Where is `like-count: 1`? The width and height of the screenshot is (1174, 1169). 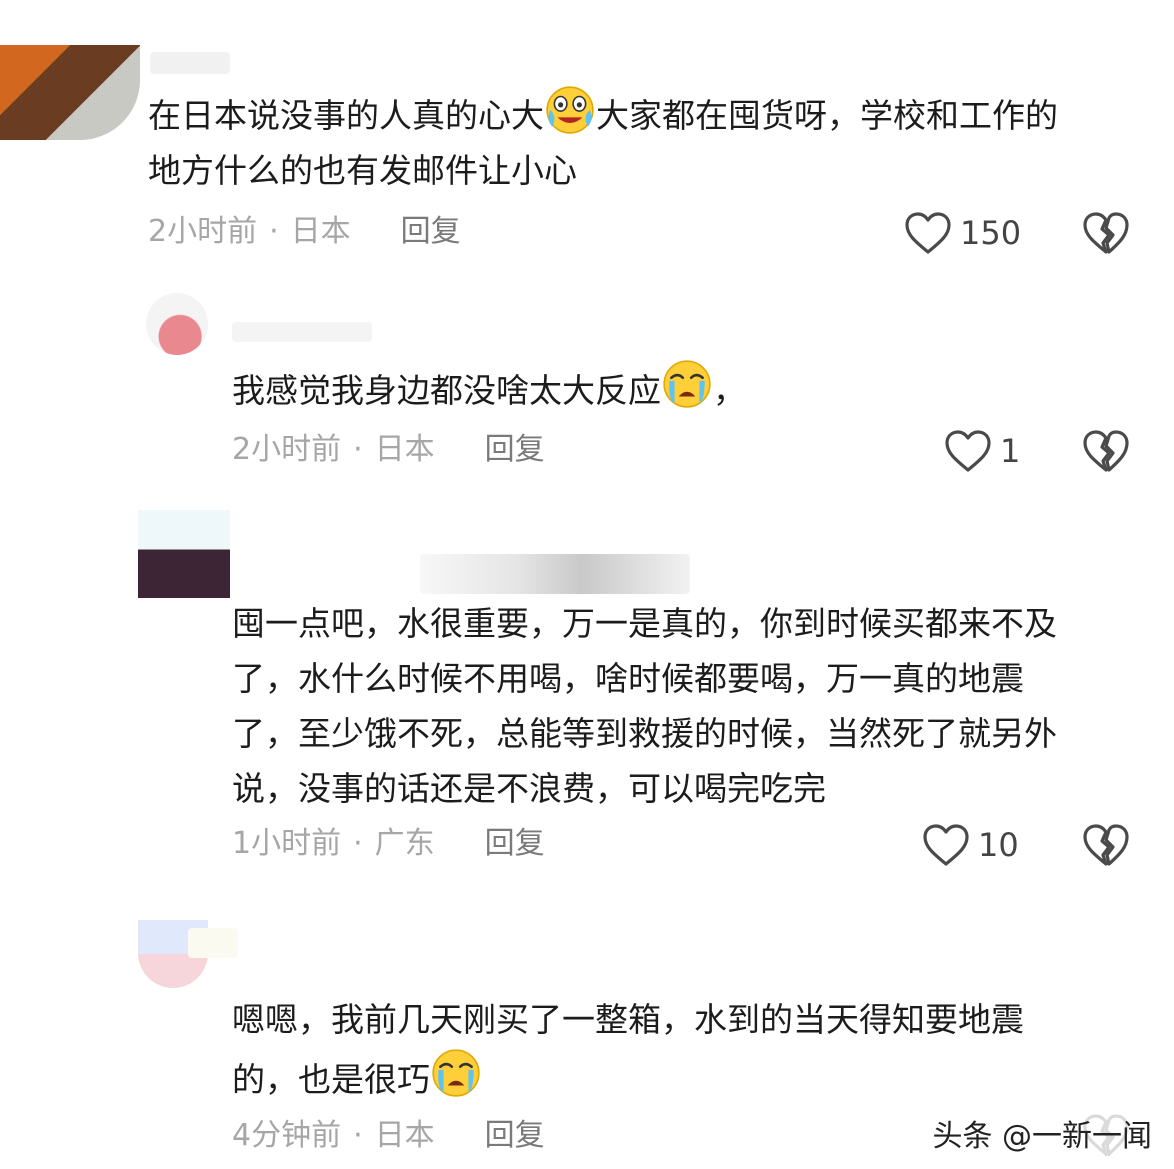
like-count: 1 is located at coordinates (1010, 451).